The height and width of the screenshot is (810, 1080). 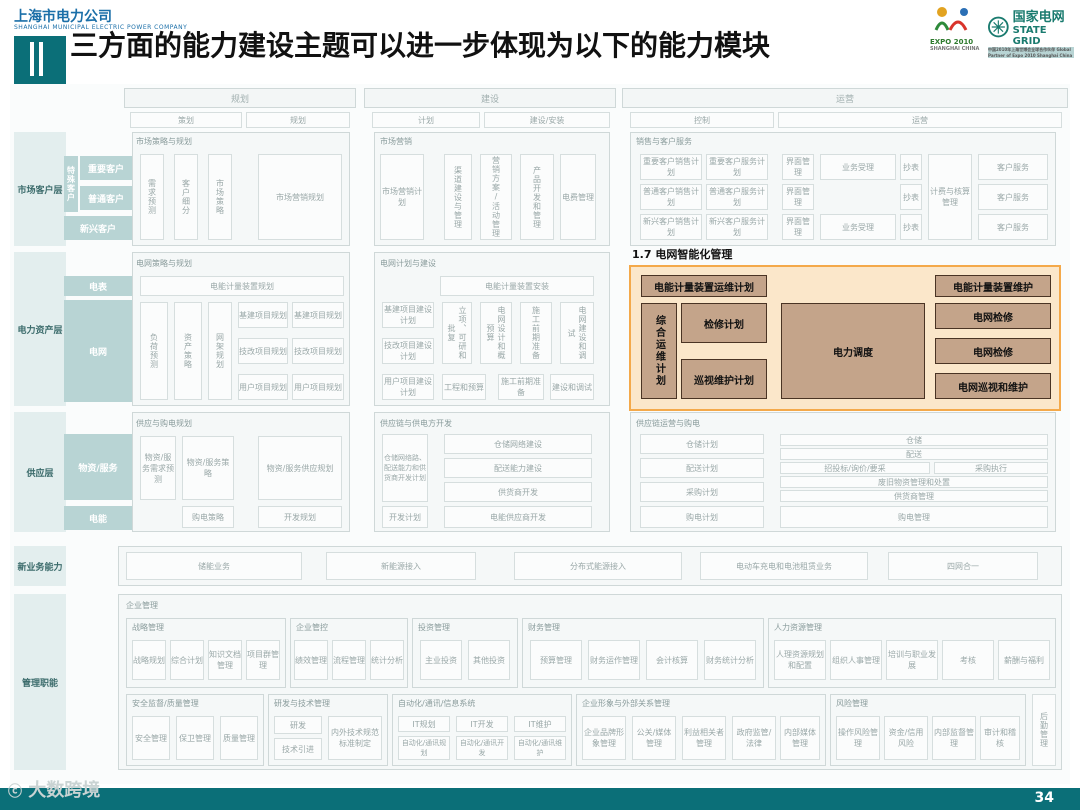 What do you see at coordinates (906, 738) in the screenshot?
I see `mgmt-item: 资金/信用风险` at bounding box center [906, 738].